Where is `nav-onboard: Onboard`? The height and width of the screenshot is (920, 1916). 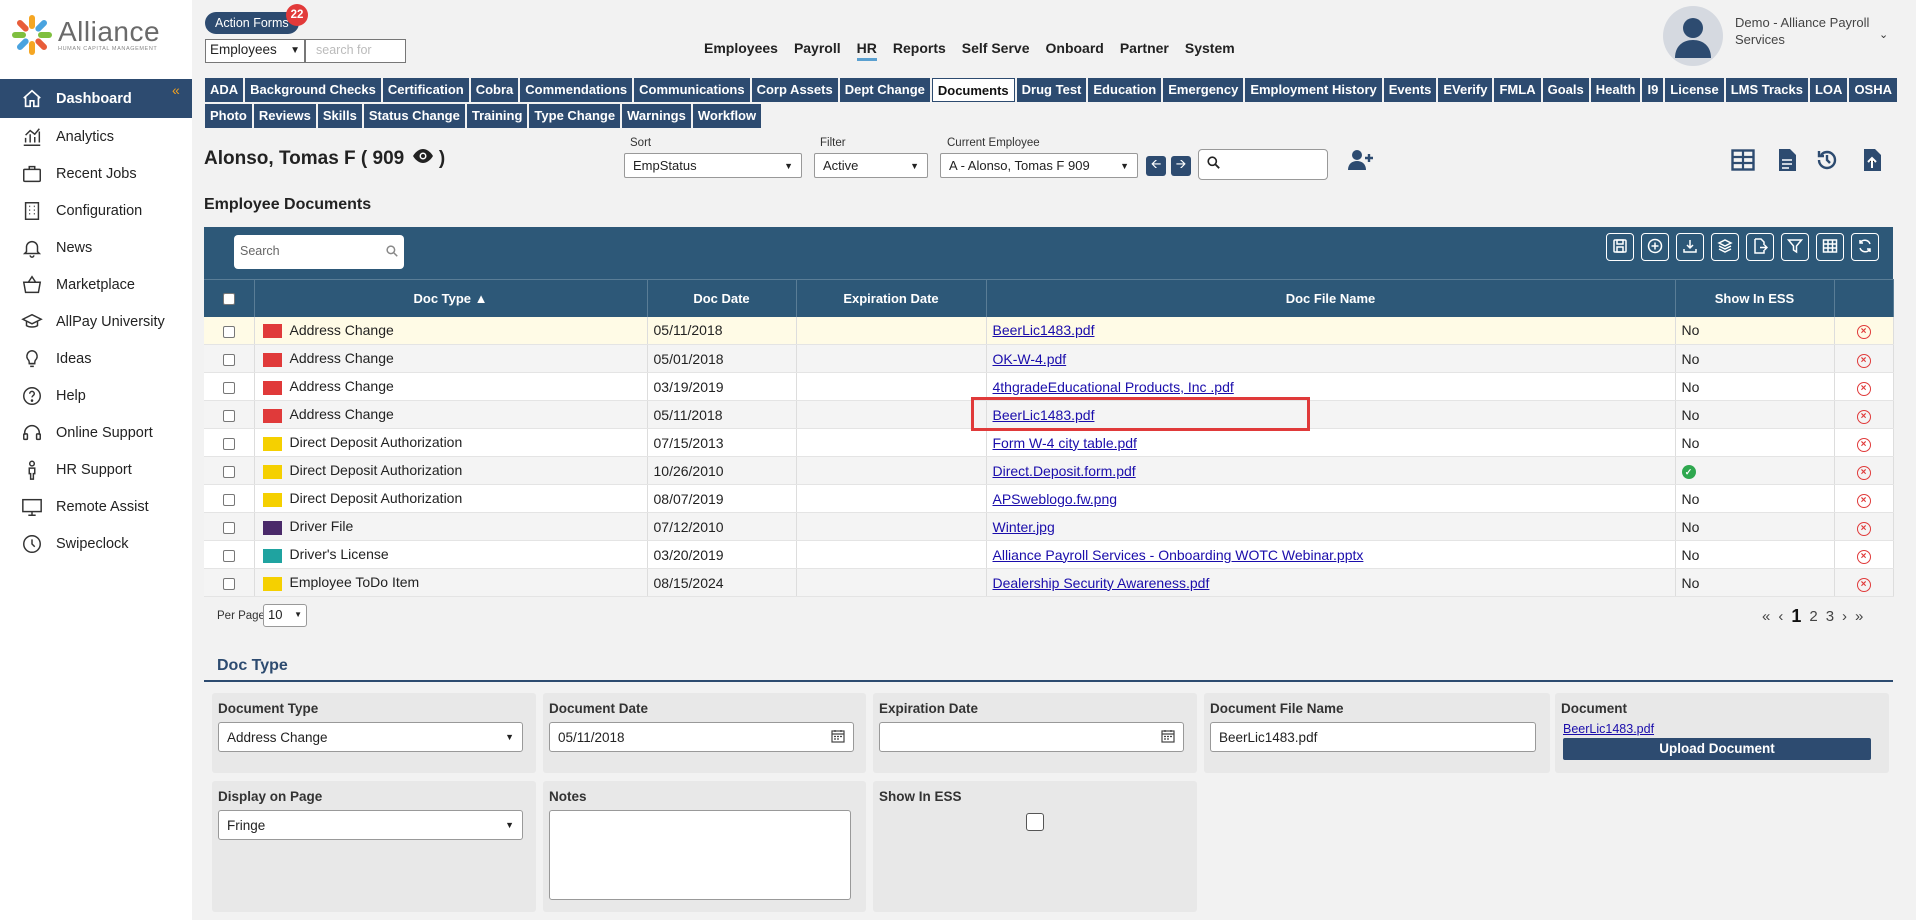
nav-onboard: Onboard is located at coordinates (1075, 50).